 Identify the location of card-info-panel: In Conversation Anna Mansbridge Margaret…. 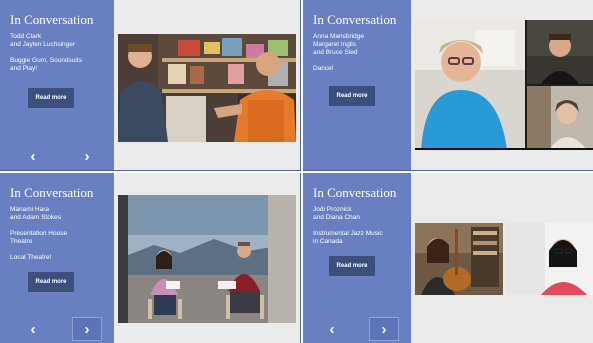
(357, 85).